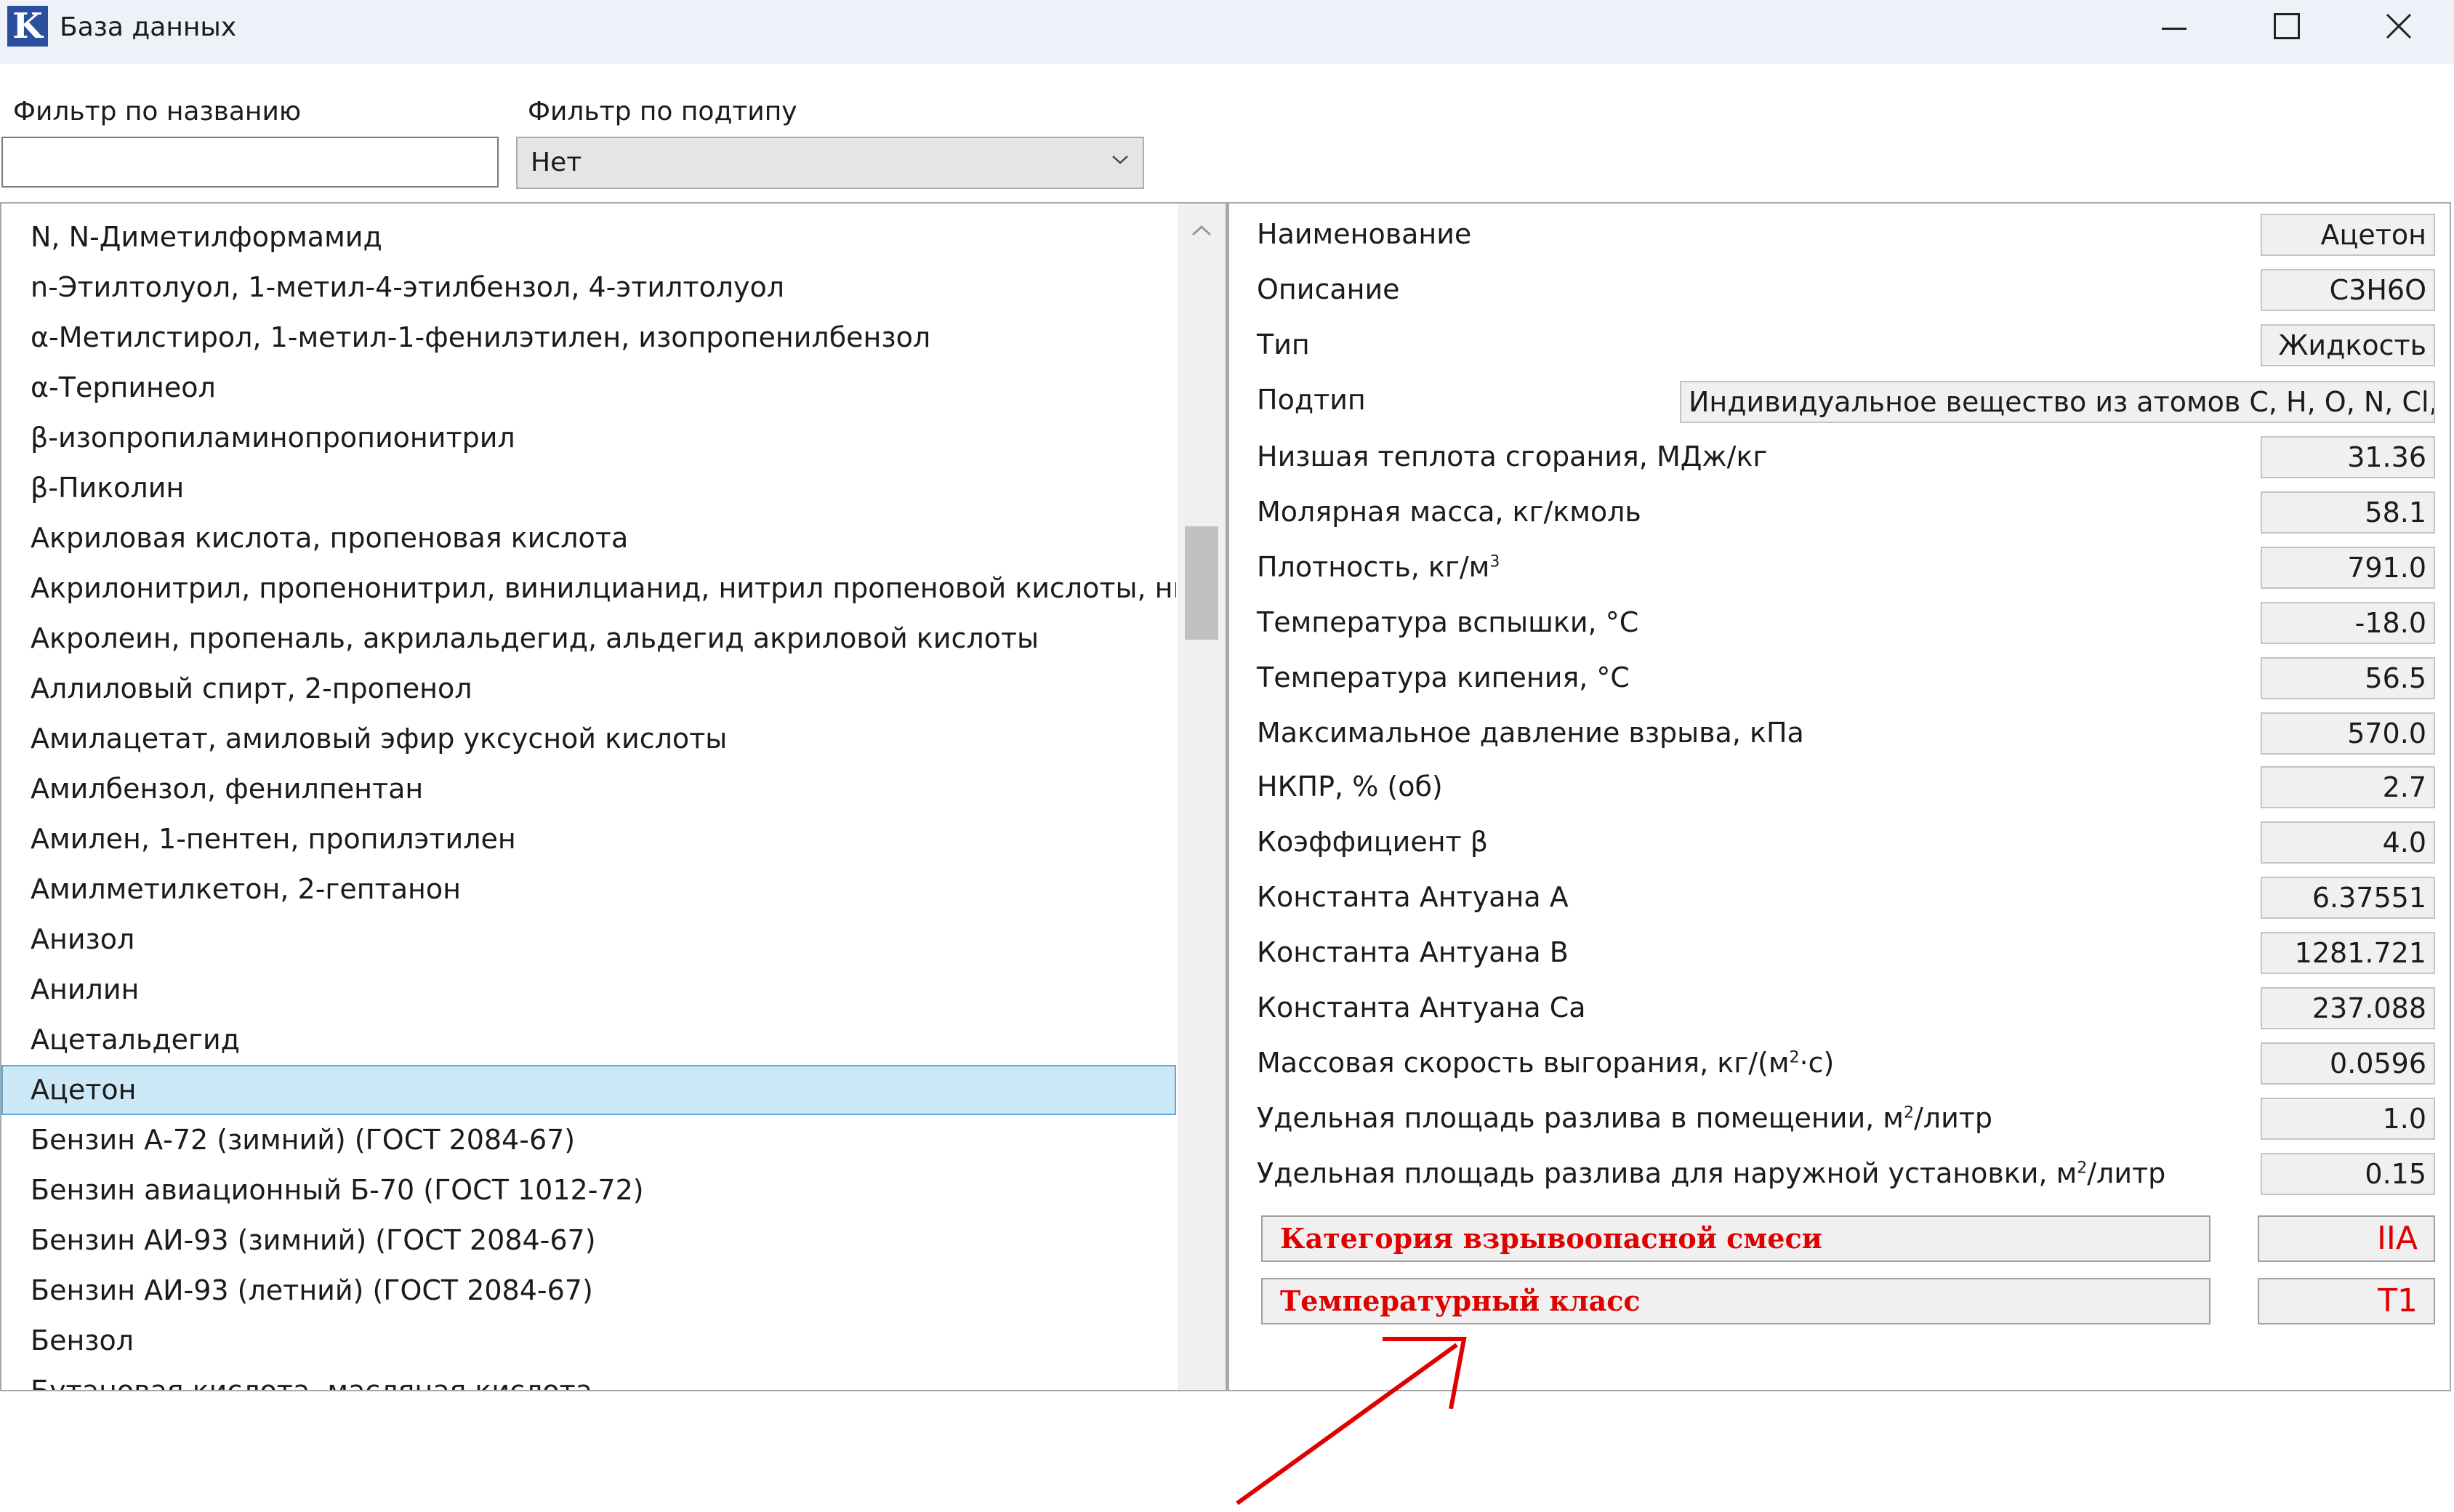  Describe the element at coordinates (588, 438) in the screenshot. I see `list-item: β-изопропиламинопропионитрил` at that location.